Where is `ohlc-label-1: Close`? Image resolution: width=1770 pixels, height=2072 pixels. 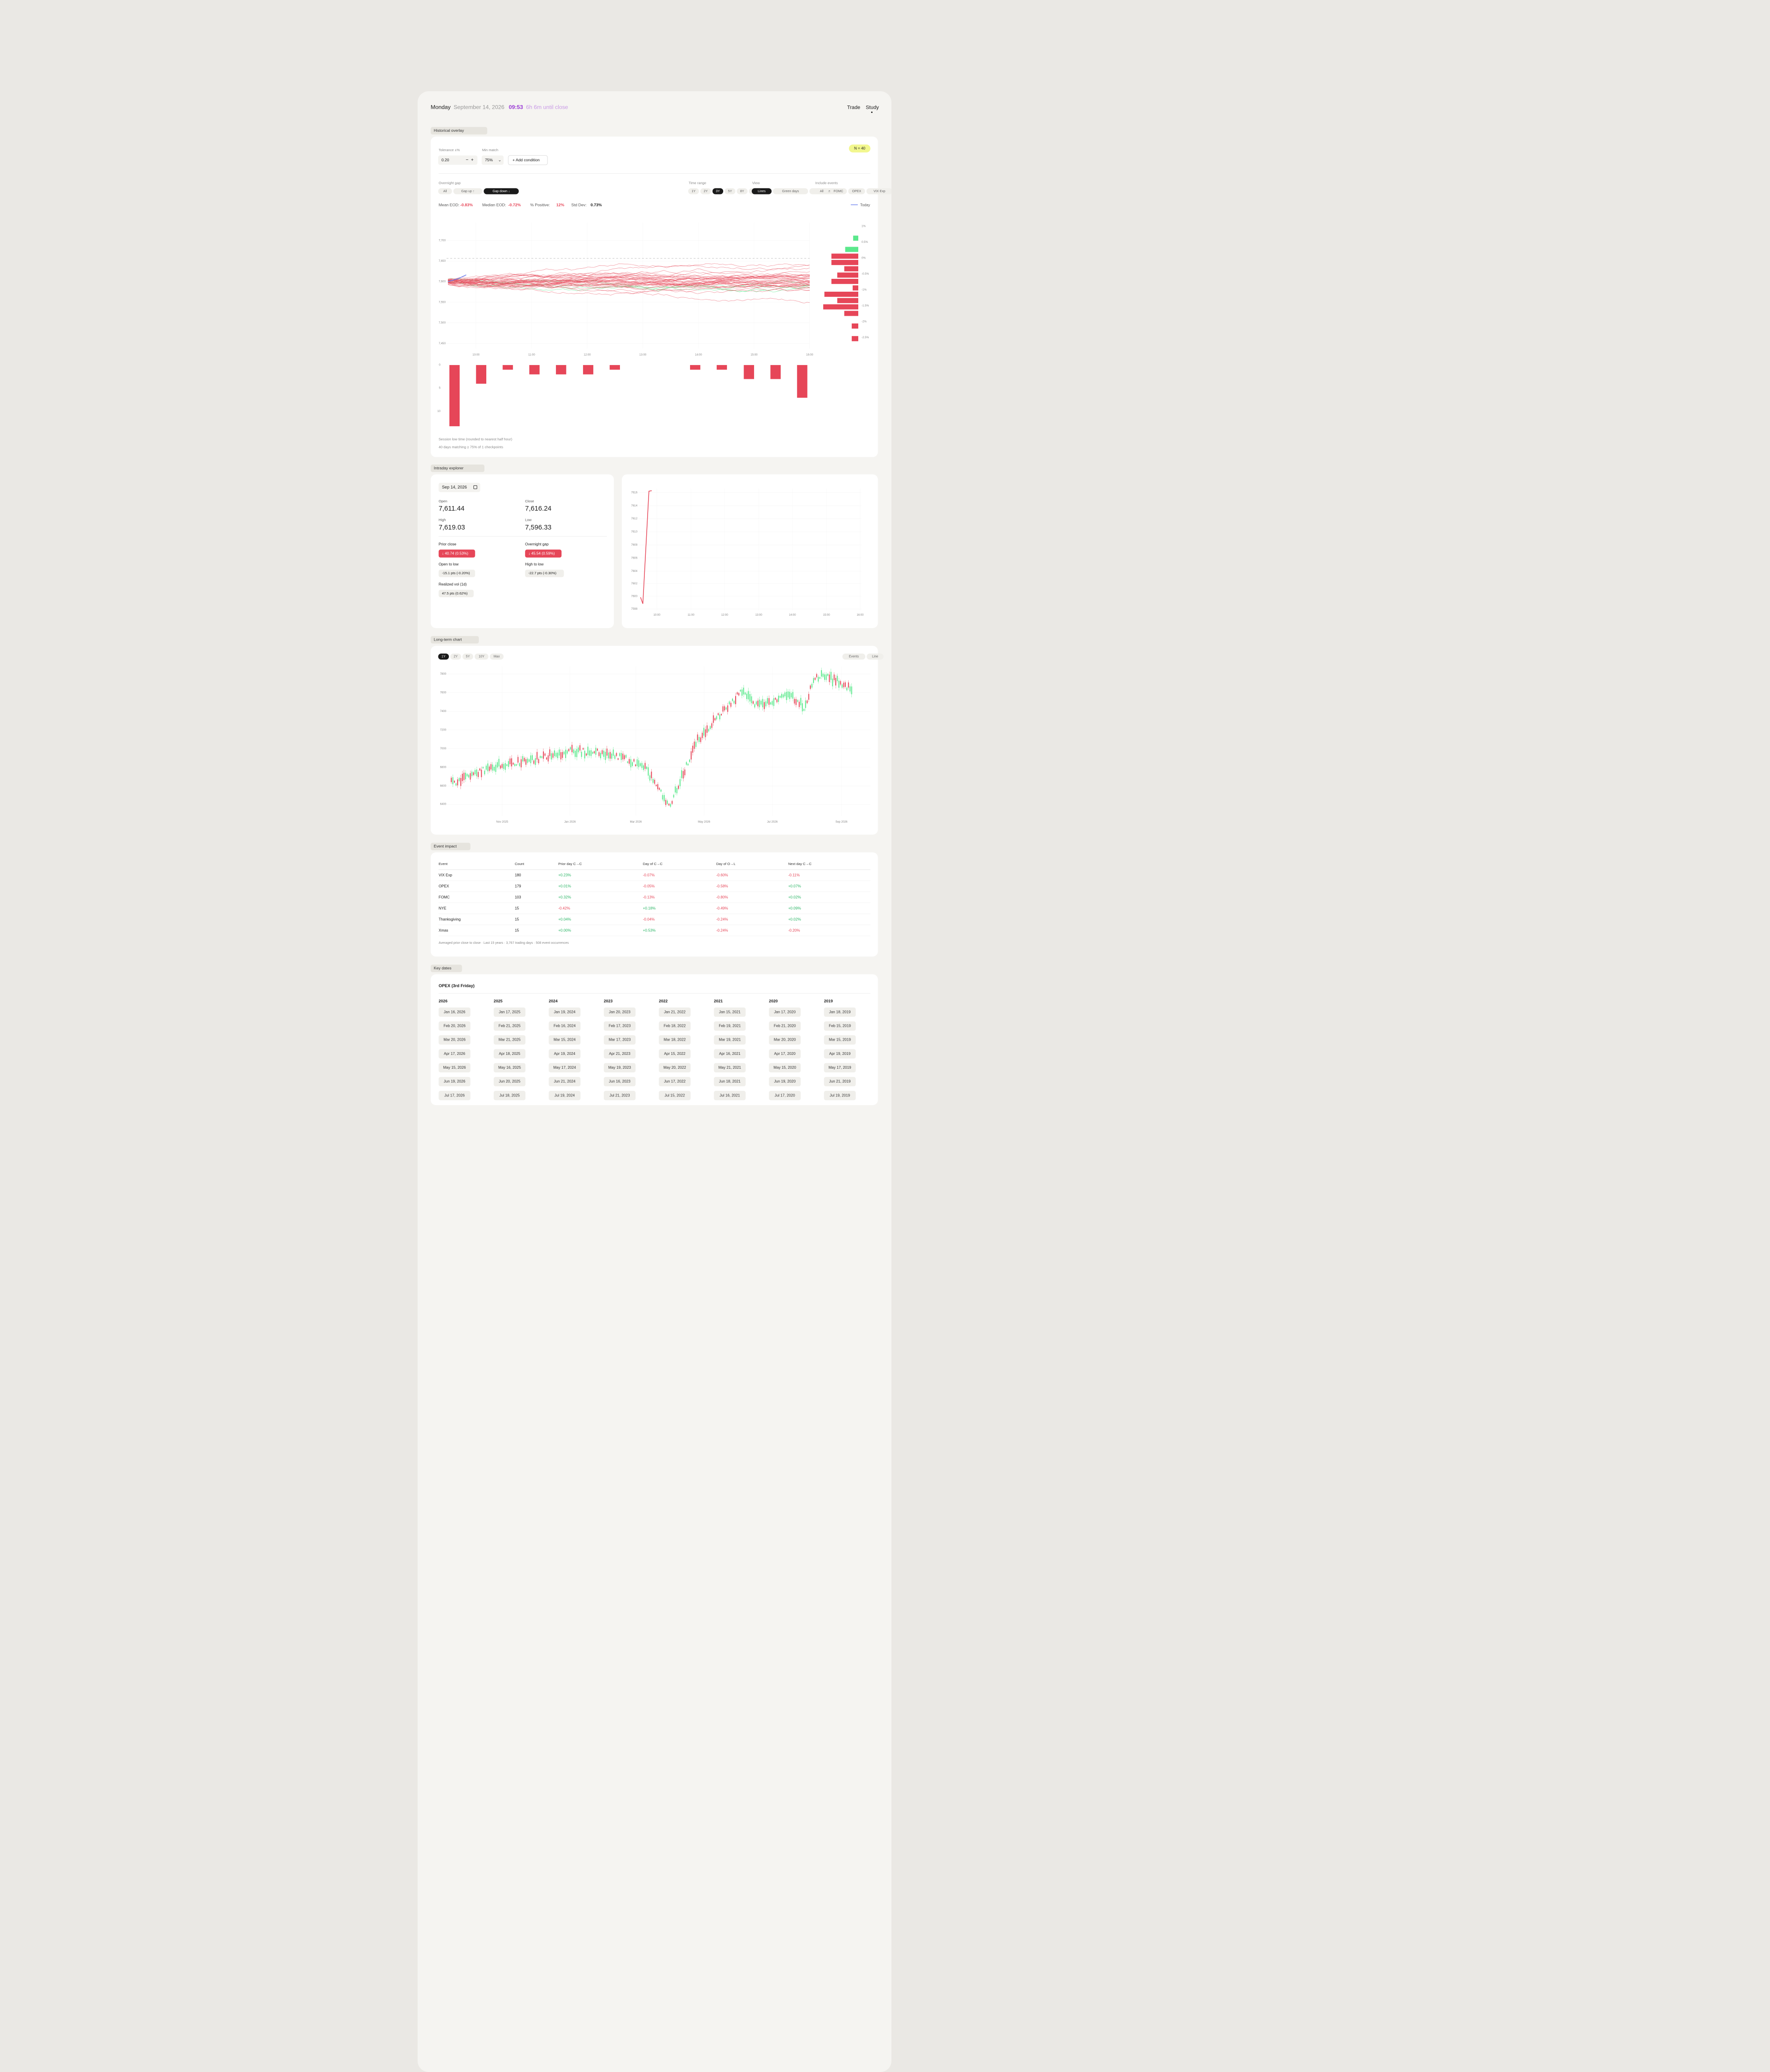 ohlc-label-1: Close is located at coordinates (529, 501).